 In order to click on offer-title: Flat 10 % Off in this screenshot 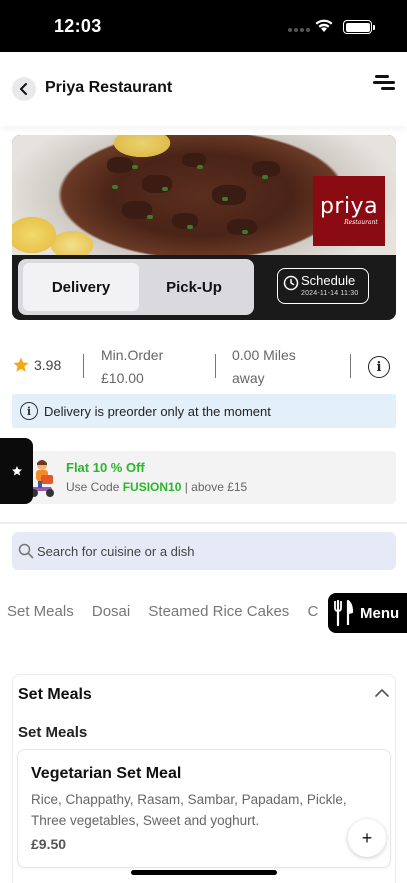, I will do `click(105, 467)`.